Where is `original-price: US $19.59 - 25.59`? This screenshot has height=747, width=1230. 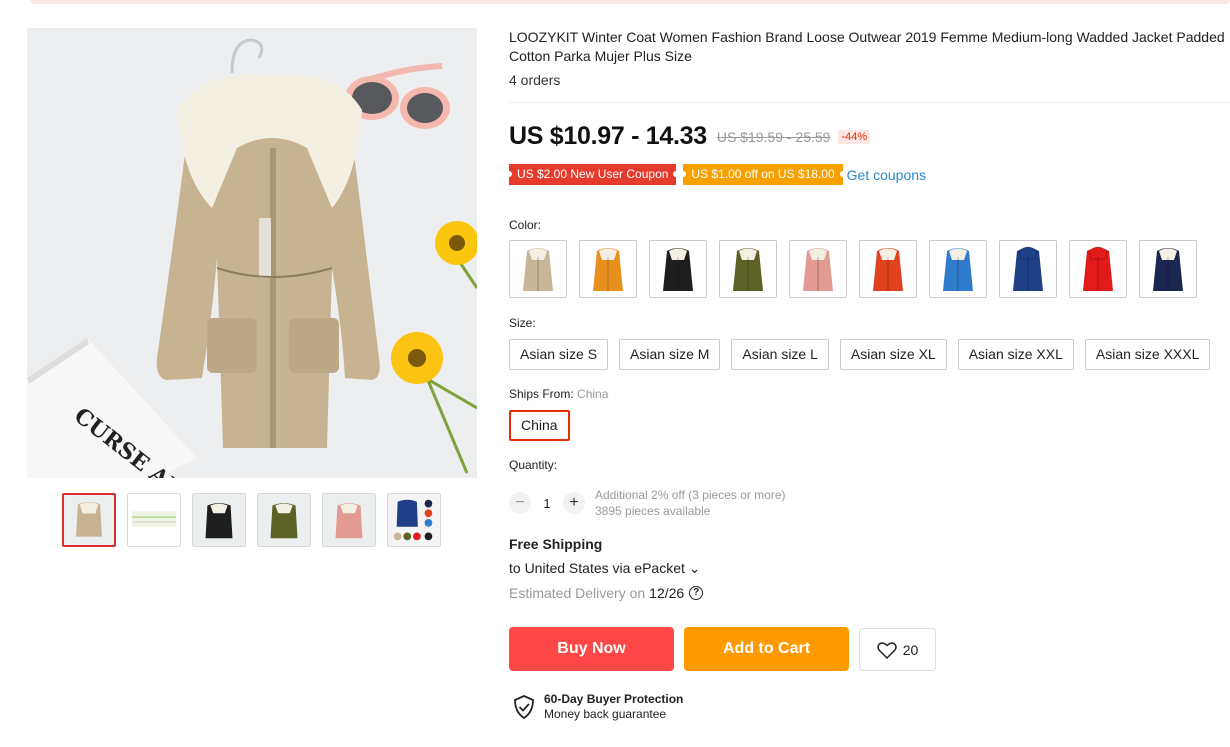
original-price: US $19.59 - 25.59 is located at coordinates (773, 136).